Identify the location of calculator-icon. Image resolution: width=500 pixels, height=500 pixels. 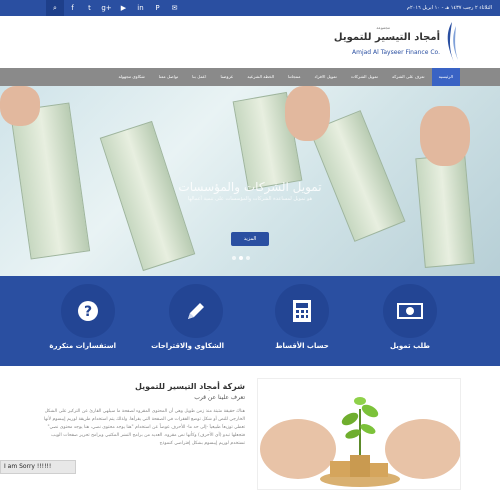
(302, 311).